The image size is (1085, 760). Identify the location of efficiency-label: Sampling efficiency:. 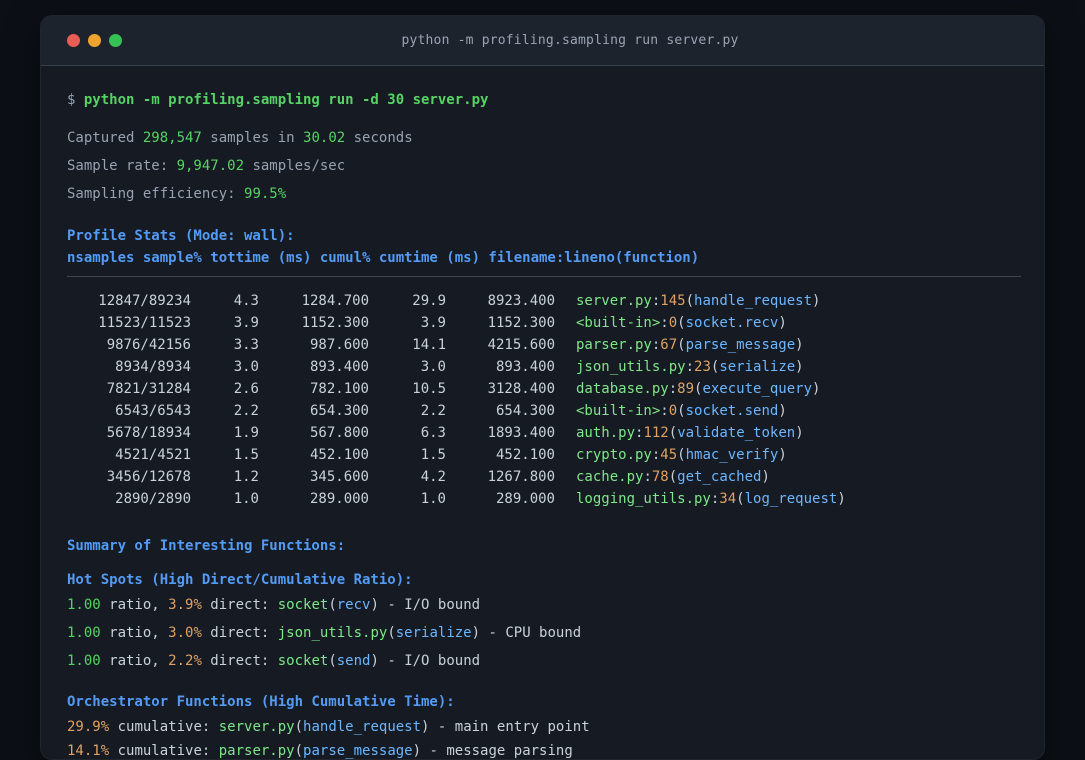
(156, 194).